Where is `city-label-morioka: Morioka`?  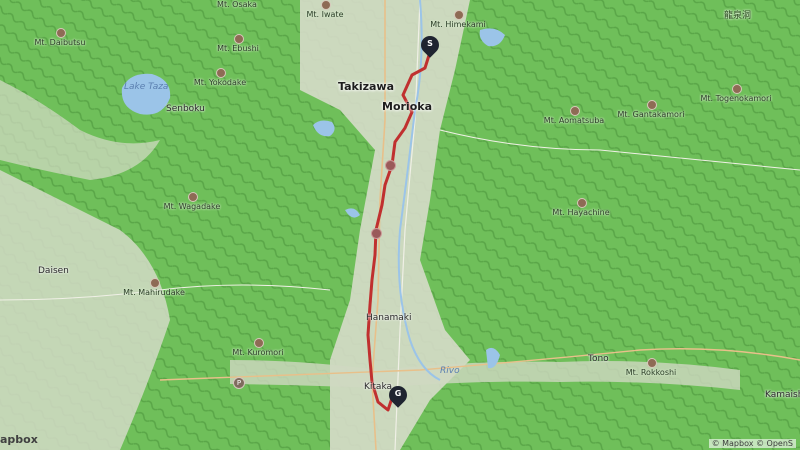 city-label-morioka: Morioka is located at coordinates (407, 106).